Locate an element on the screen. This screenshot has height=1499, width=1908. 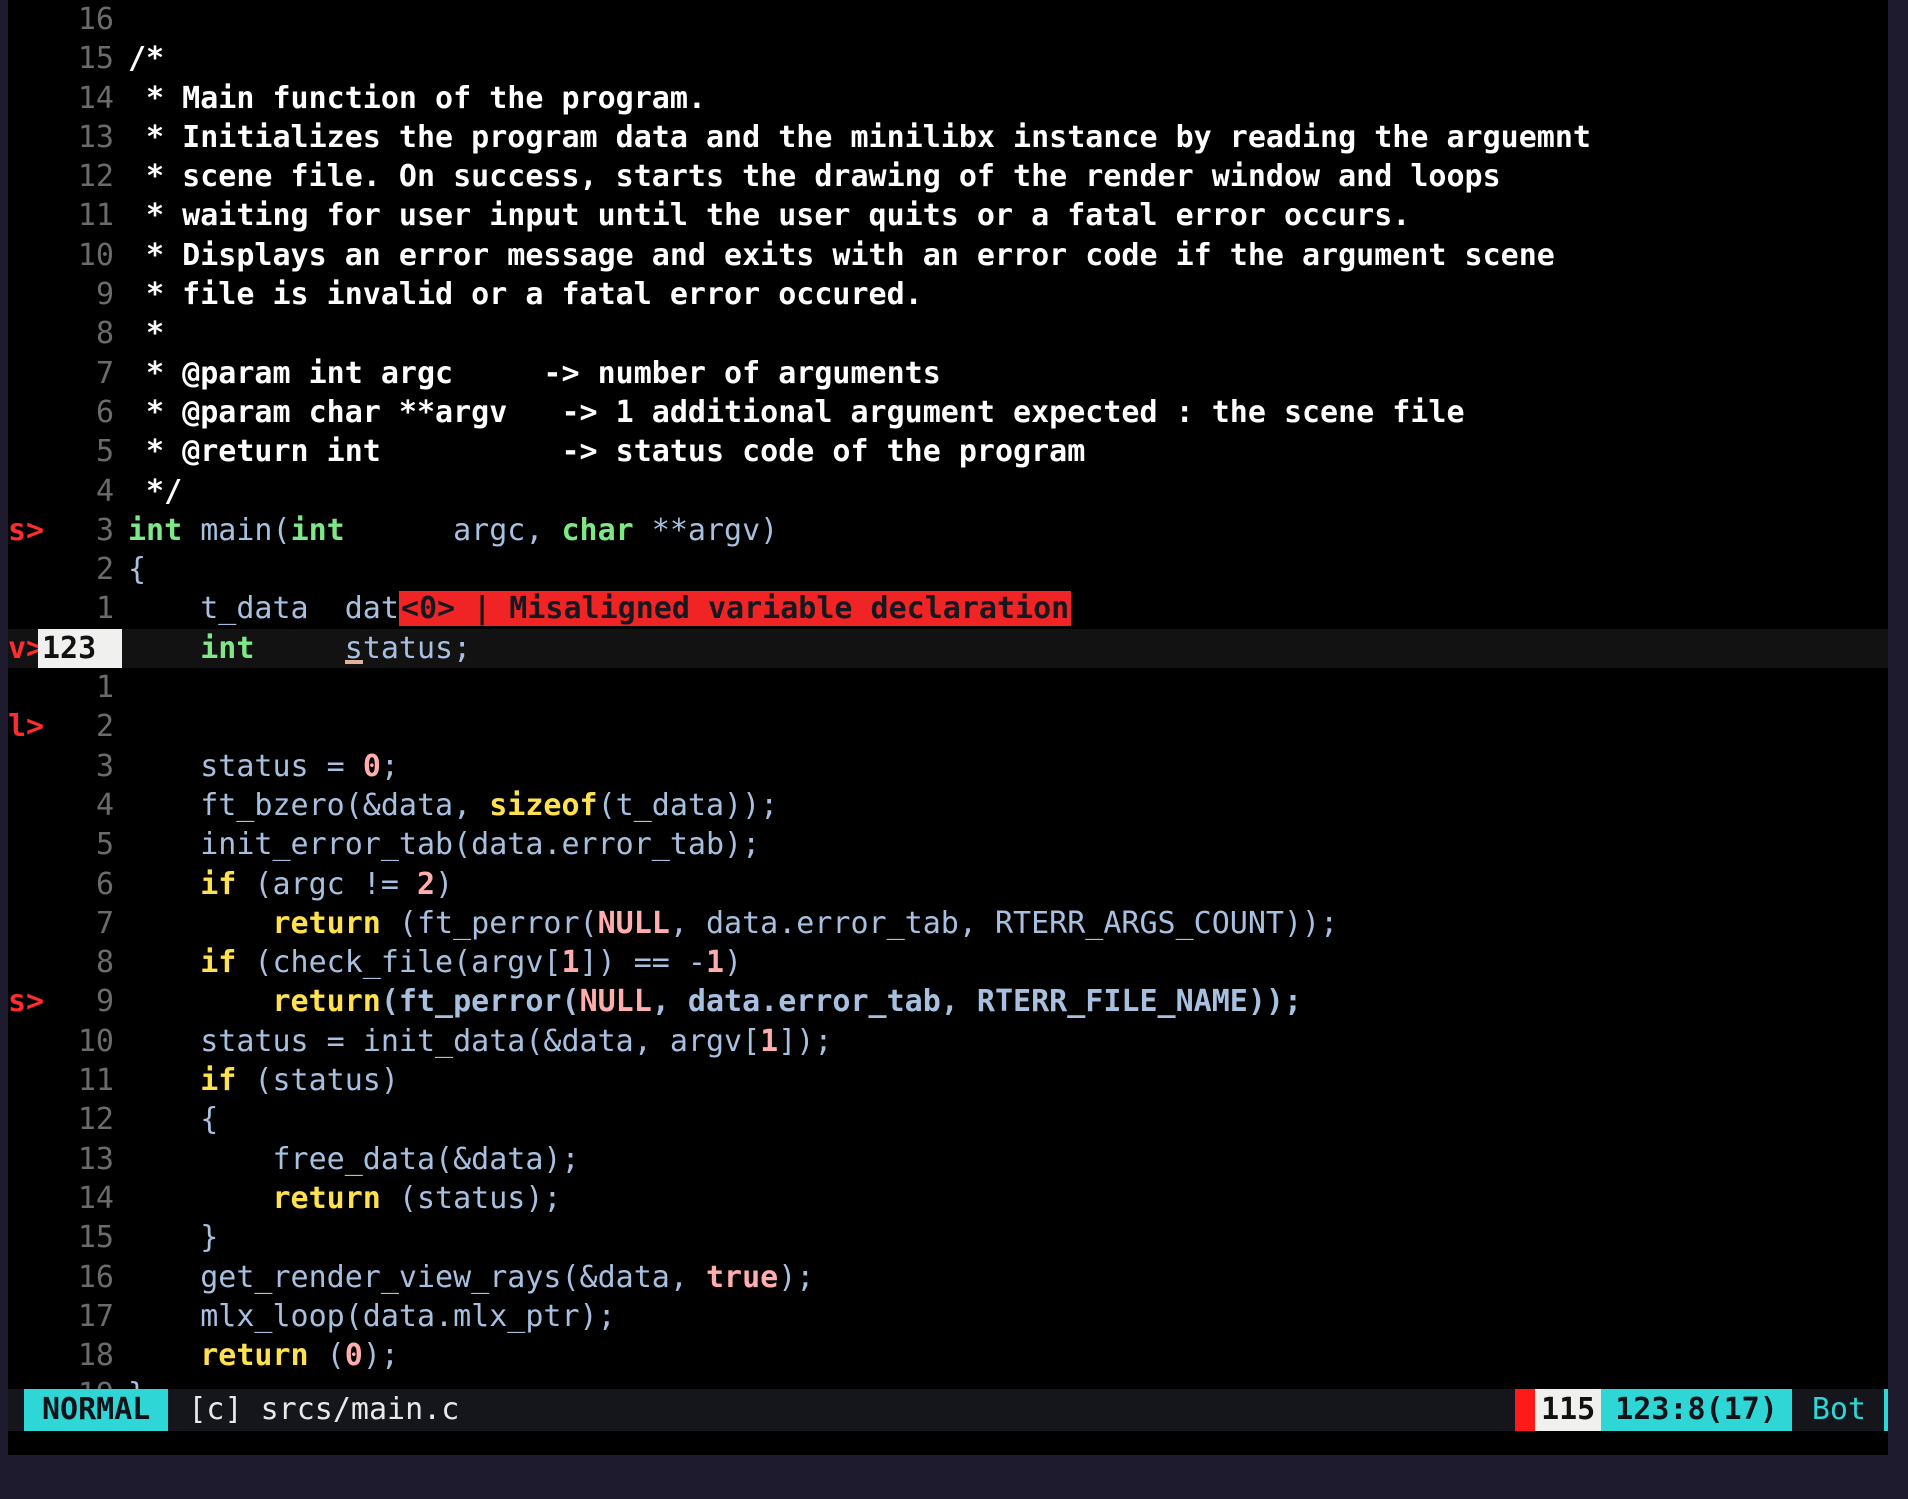
buffer-line: 5 init_error_tab(data.error_tab); is located at coordinates (948, 844).